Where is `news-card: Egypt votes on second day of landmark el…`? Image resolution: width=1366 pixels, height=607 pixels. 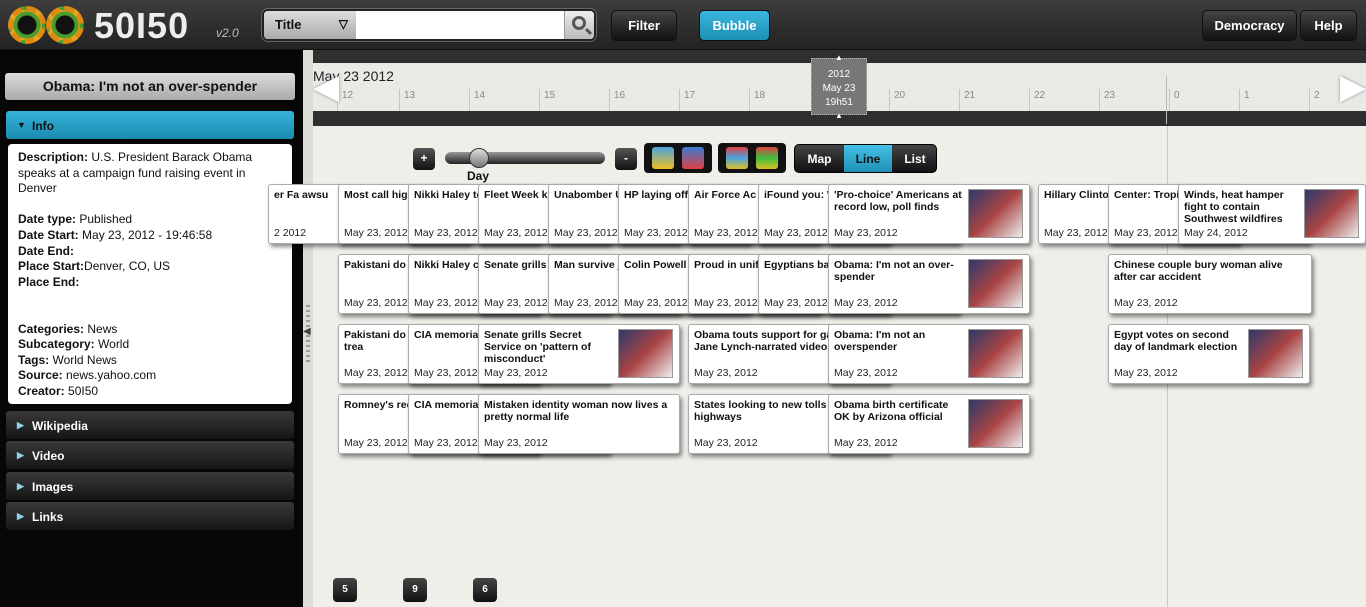 news-card: Egypt votes on second day of landmark el… is located at coordinates (1209, 354).